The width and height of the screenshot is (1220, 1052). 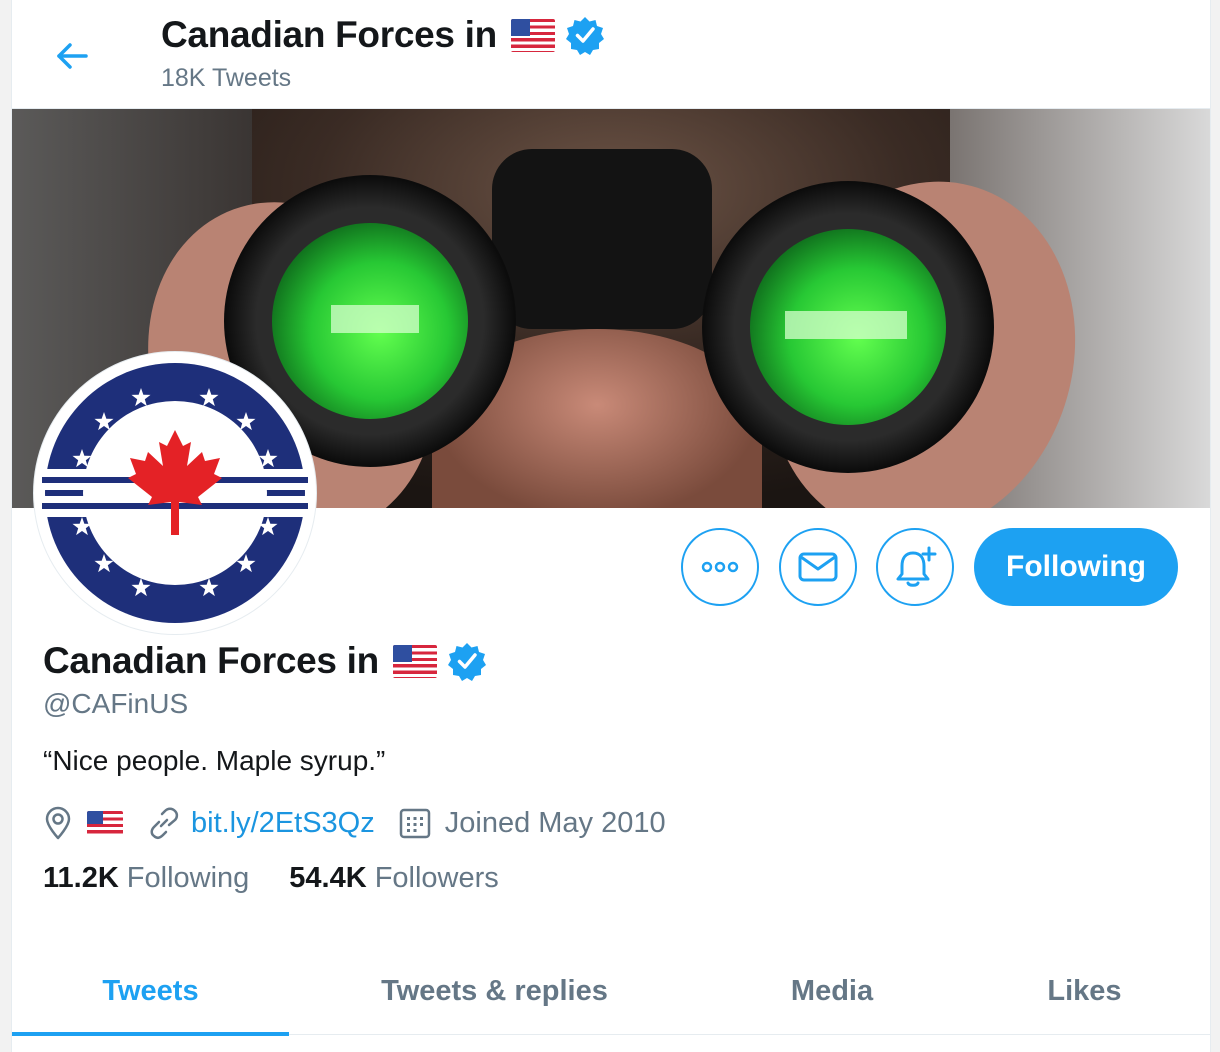 What do you see at coordinates (116, 703) in the screenshot?
I see `profile-handle: @CAFinUS` at bounding box center [116, 703].